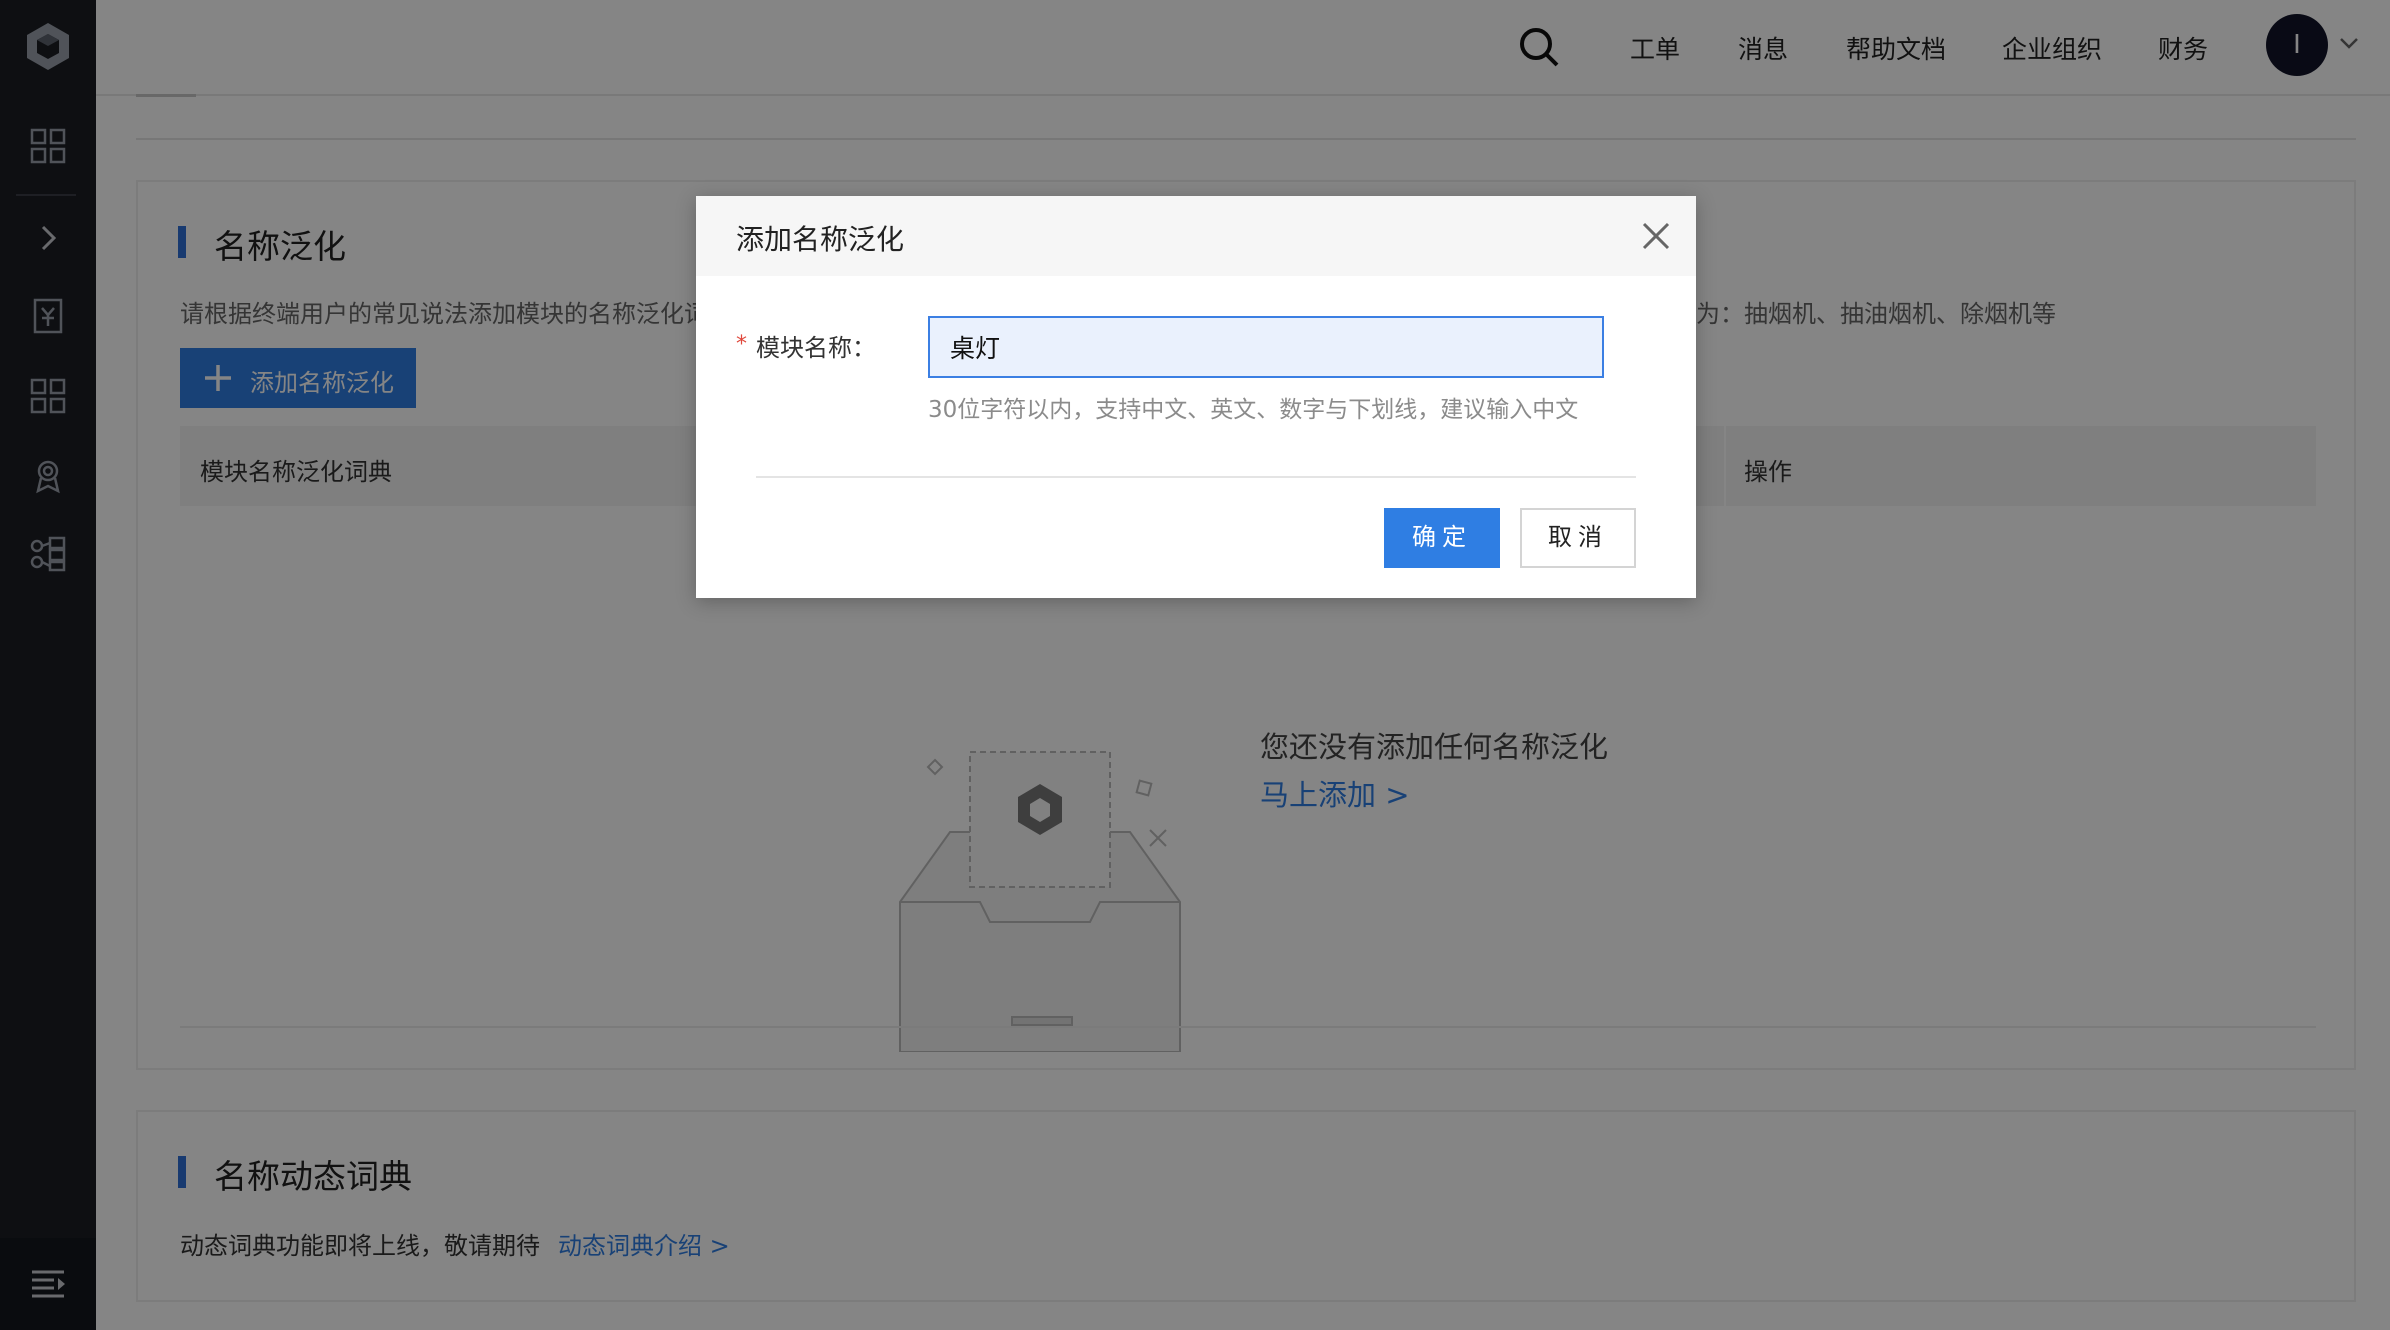 The width and height of the screenshot is (2390, 1330). I want to click on cancel-button: 取消, so click(1578, 538).